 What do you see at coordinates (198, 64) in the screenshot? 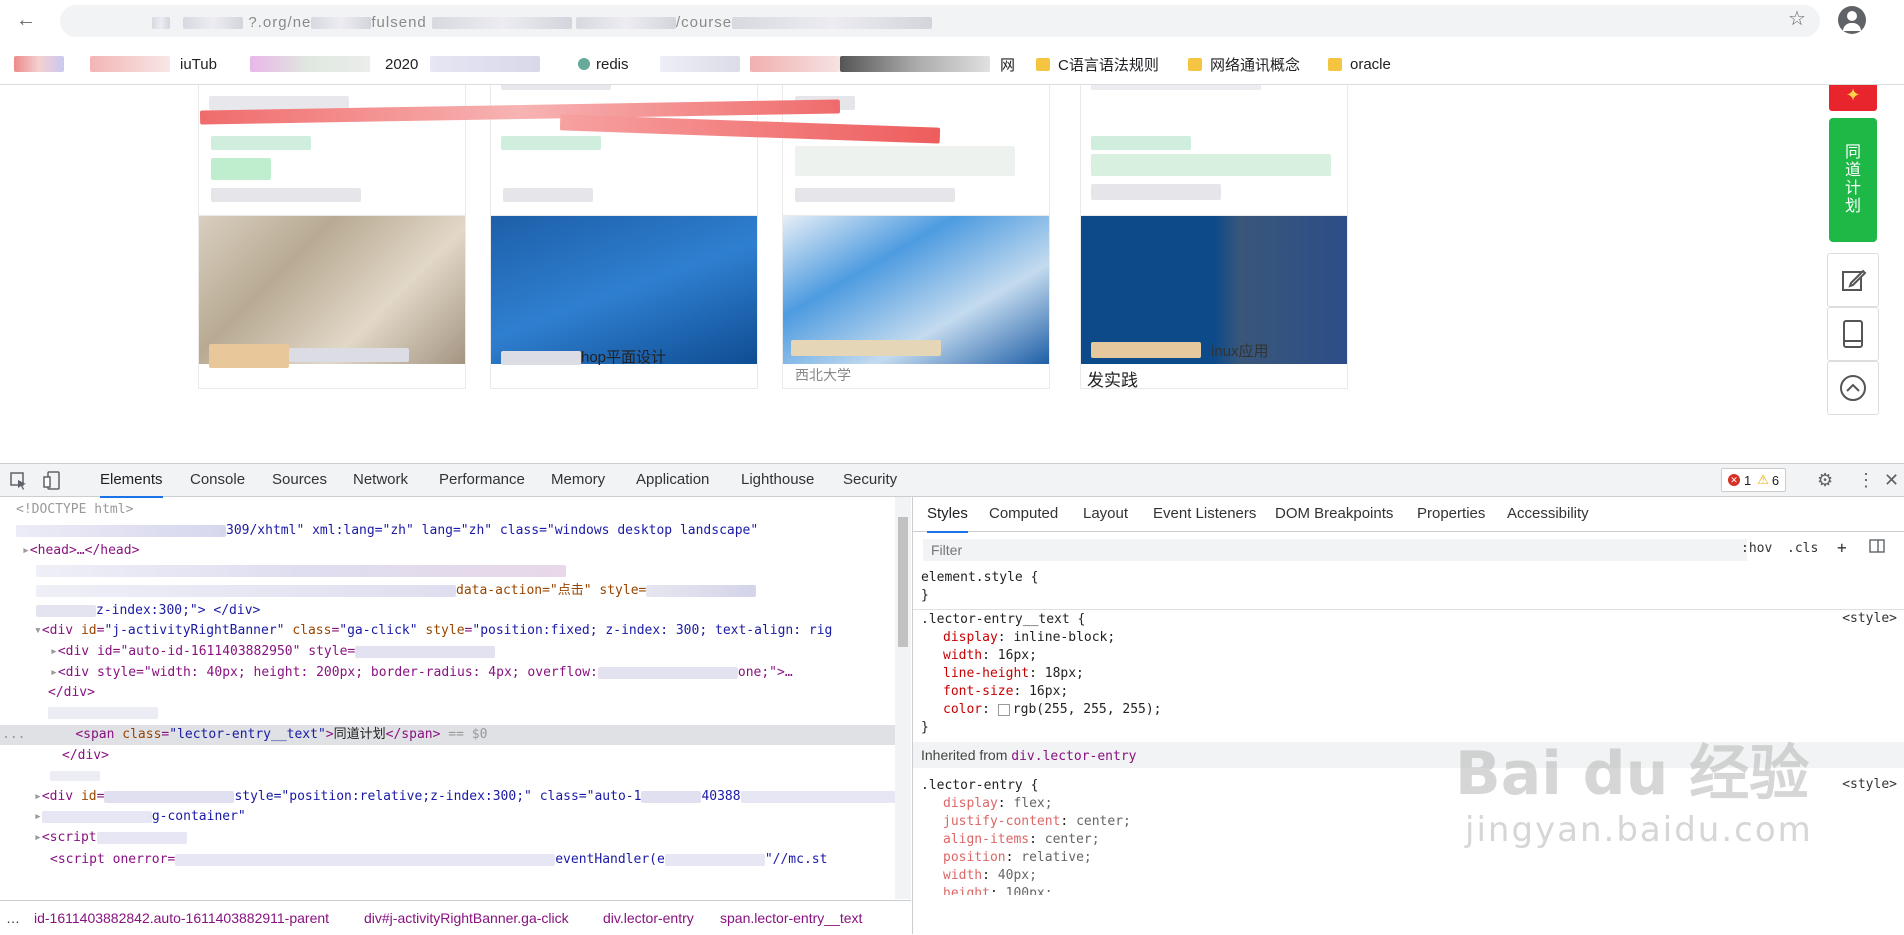
I see `bookmark-item: iuTub` at bounding box center [198, 64].